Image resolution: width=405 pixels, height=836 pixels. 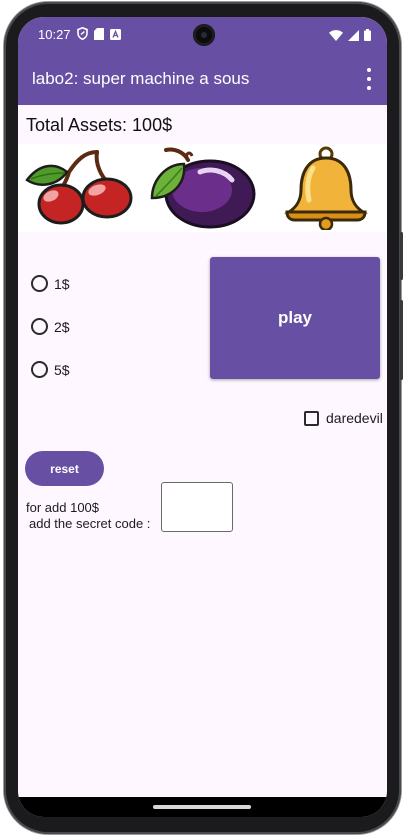 I want to click on volume-button, so click(x=401, y=256).